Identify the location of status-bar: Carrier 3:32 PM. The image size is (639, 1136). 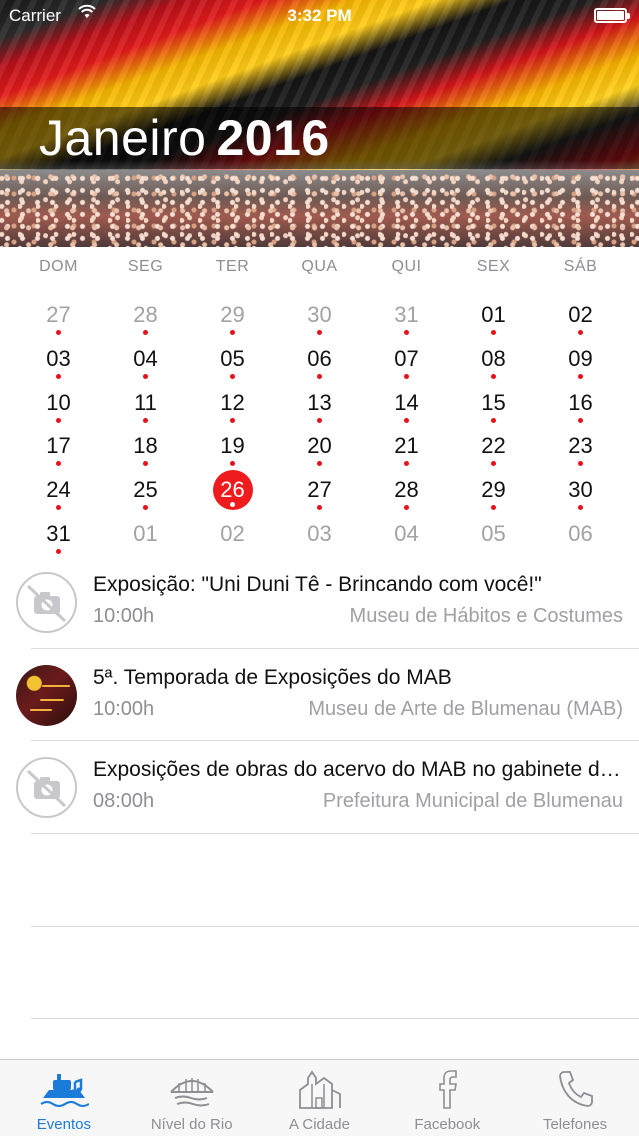
(319, 17).